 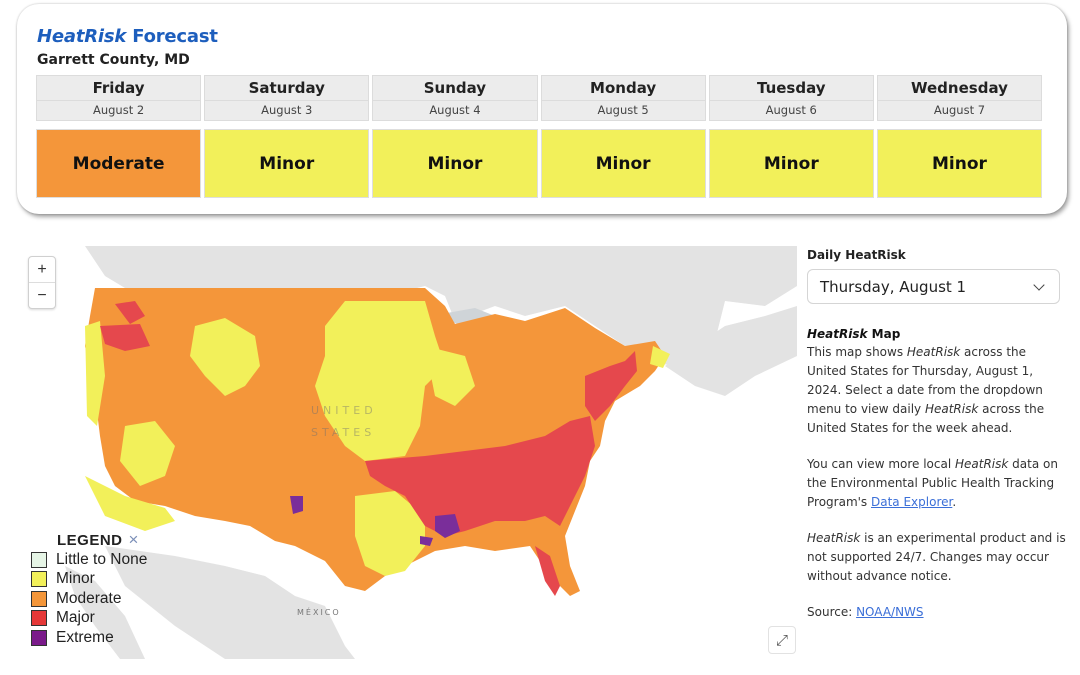 I want to click on map-label-mexico: MÉXICO, so click(x=319, y=612).